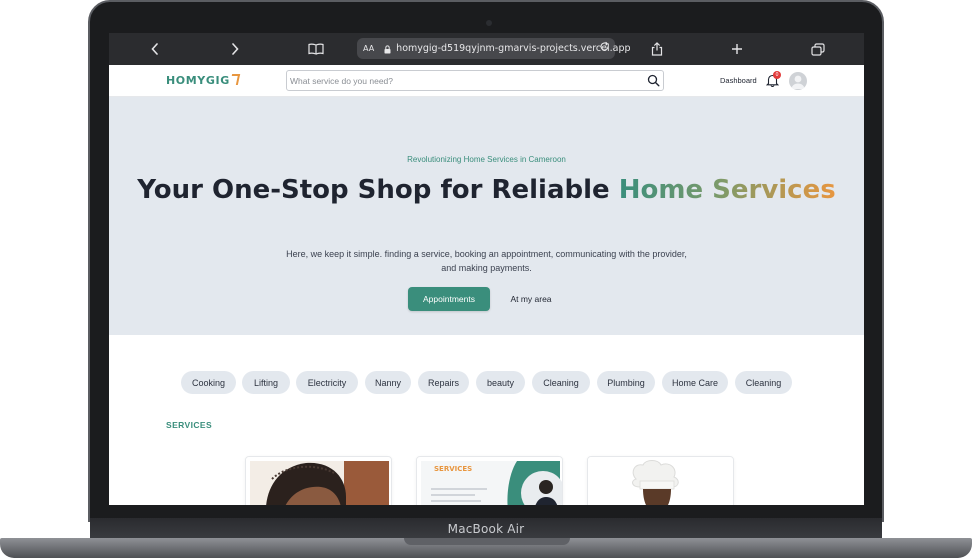  I want to click on forward-icon, so click(235, 49).